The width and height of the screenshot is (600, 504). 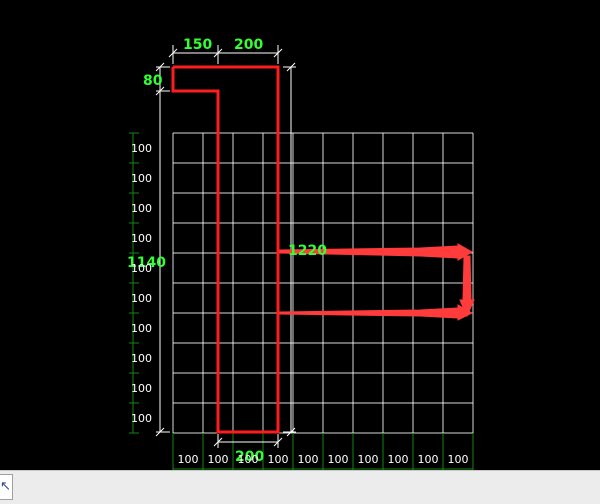 I want to click on status-bar: ↖, so click(x=300, y=487).